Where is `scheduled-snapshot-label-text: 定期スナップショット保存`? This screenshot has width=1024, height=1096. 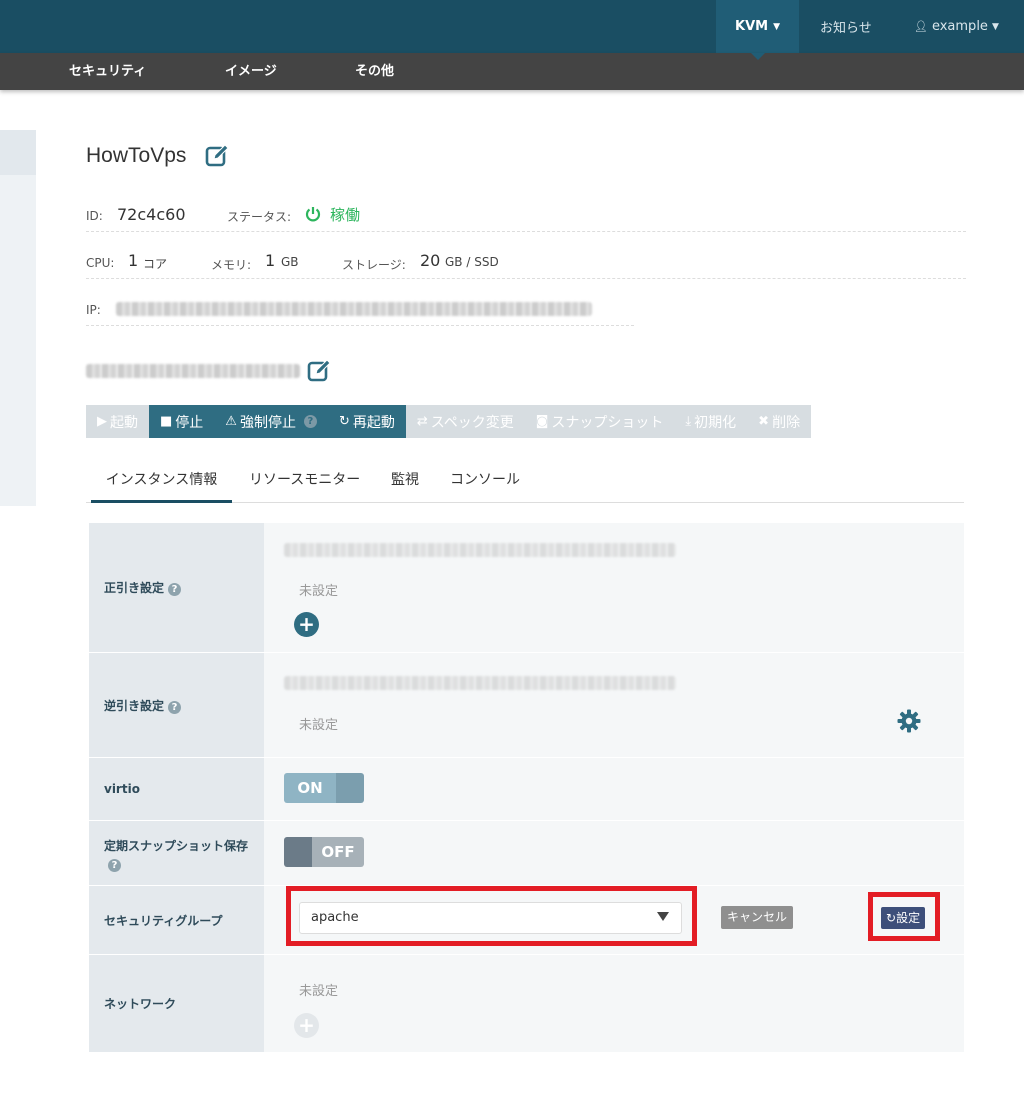 scheduled-snapshot-label-text: 定期スナップショット保存 is located at coordinates (176, 846).